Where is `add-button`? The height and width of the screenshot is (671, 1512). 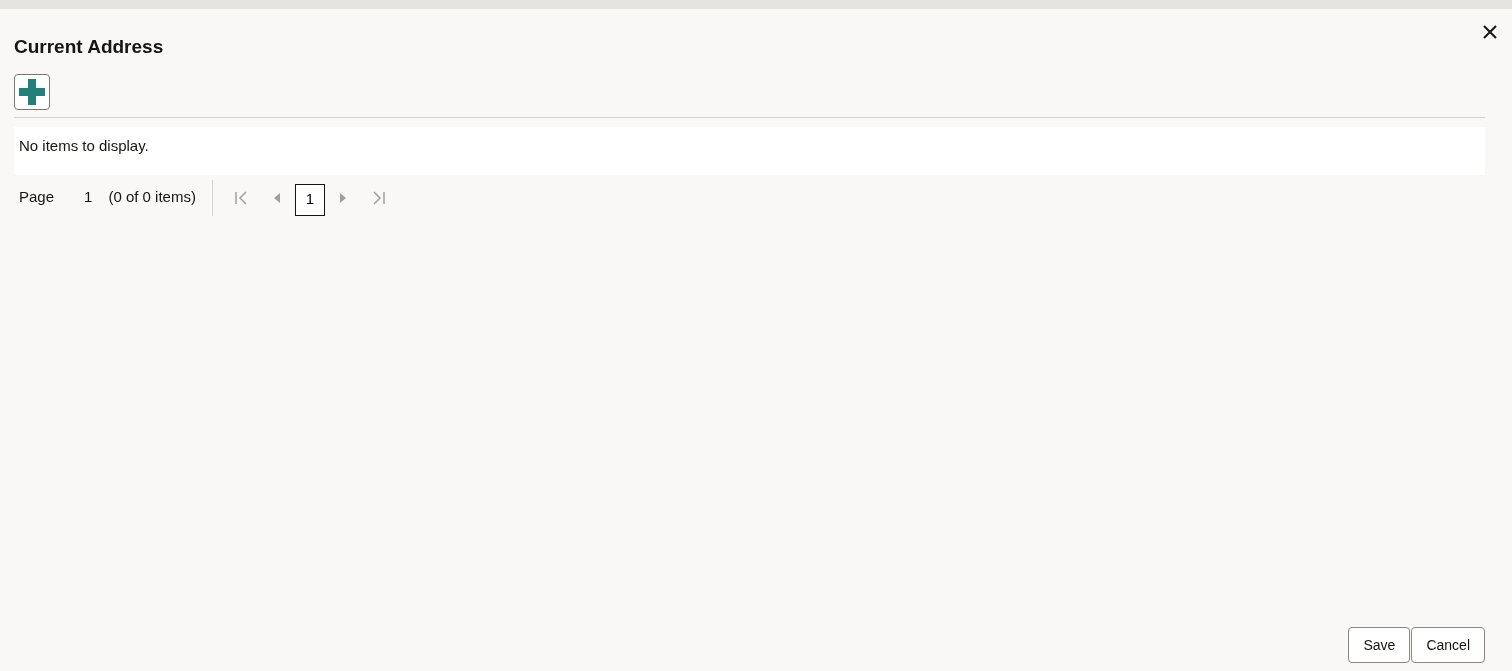 add-button is located at coordinates (32, 91).